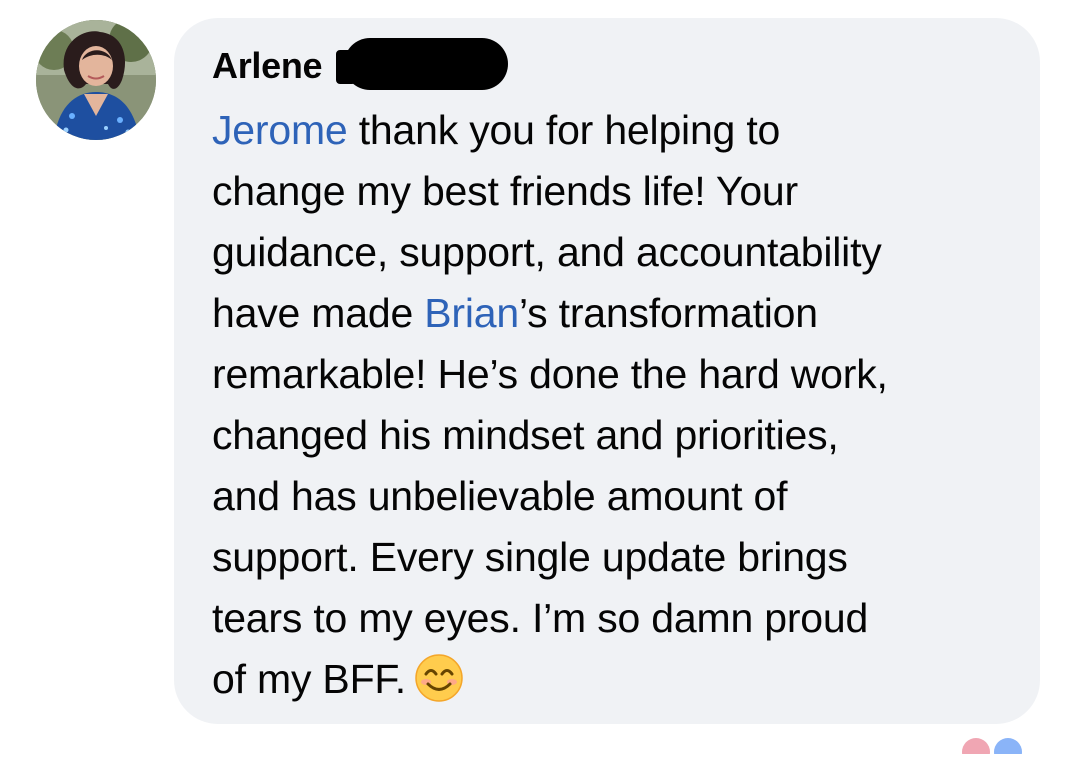 Image resolution: width=1080 pixels, height=759 pixels. I want to click on comment-text-segment: ’s transformation, so click(668, 313).